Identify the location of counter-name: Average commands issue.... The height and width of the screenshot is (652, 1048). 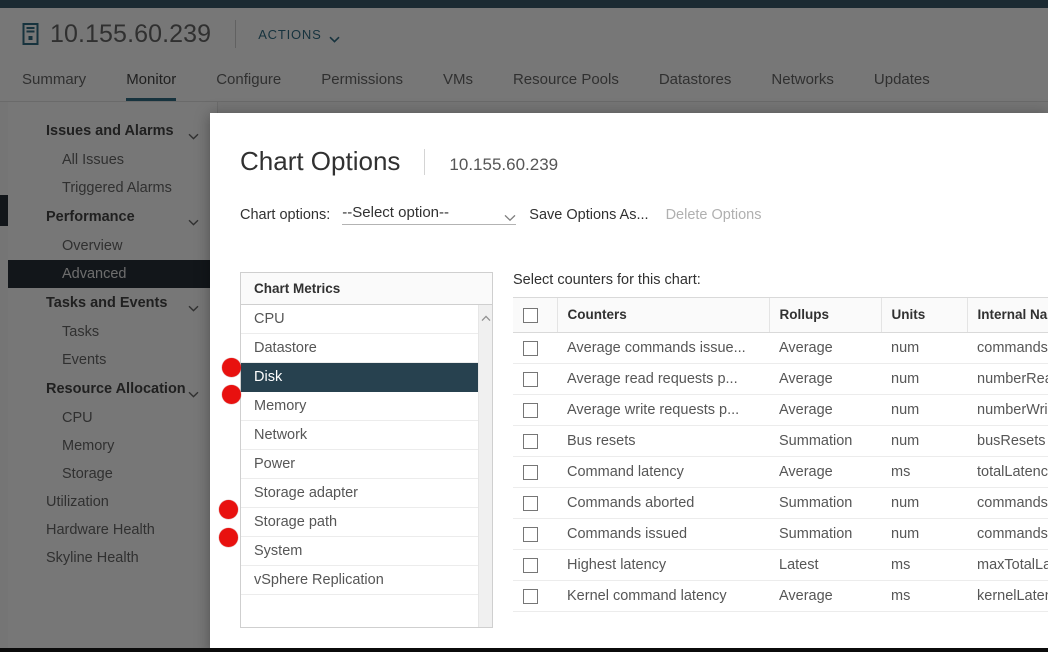
(663, 348).